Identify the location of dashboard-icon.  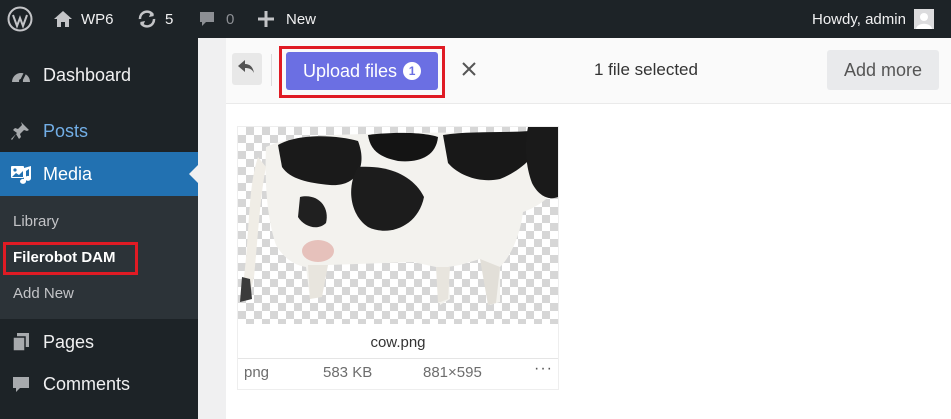
(21, 75).